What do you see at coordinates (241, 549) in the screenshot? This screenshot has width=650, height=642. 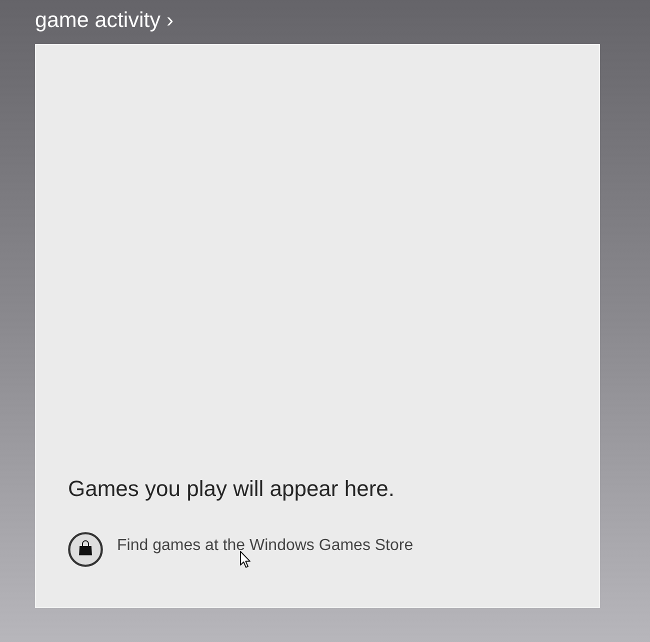 I see `store-link: Find games at the Windows Games Store` at bounding box center [241, 549].